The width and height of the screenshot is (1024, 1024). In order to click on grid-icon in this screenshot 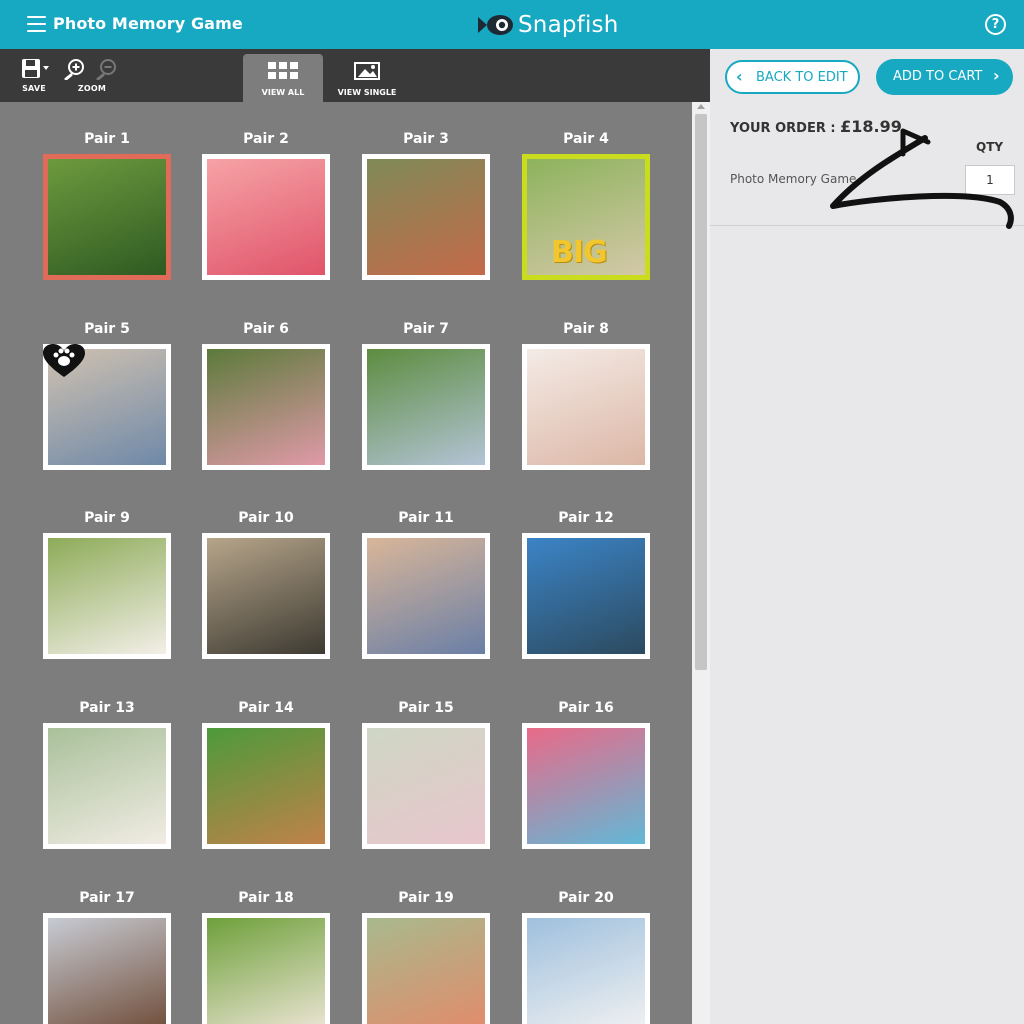, I will do `click(283, 70)`.